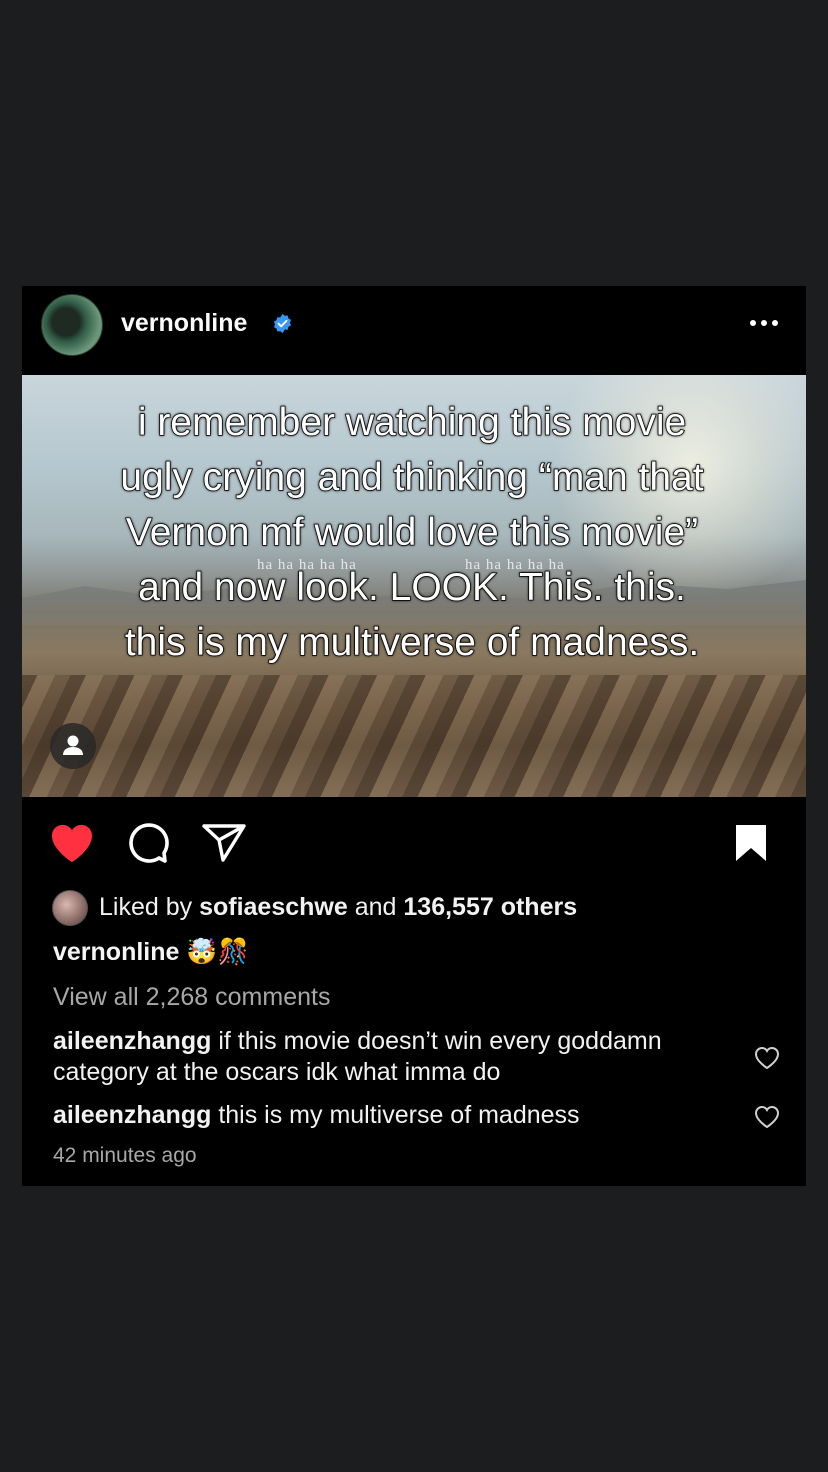 The height and width of the screenshot is (1472, 828). What do you see at coordinates (282, 323) in the screenshot?
I see `verified-badge-icon` at bounding box center [282, 323].